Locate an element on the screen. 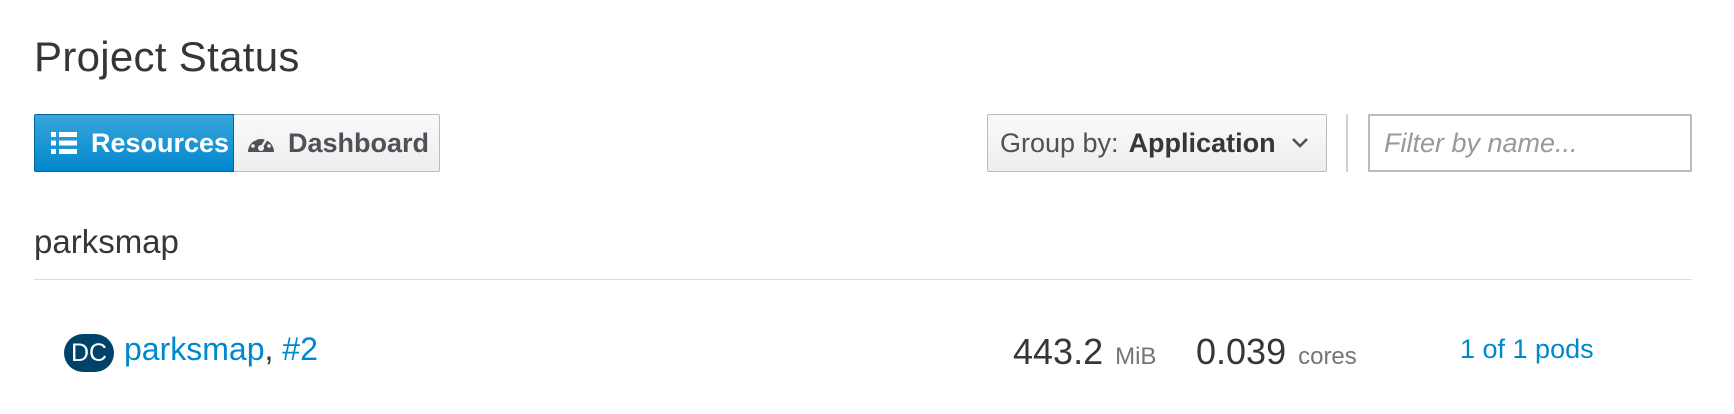 Image resolution: width=1734 pixels, height=414 pixels. toolbar-divider is located at coordinates (1347, 143).